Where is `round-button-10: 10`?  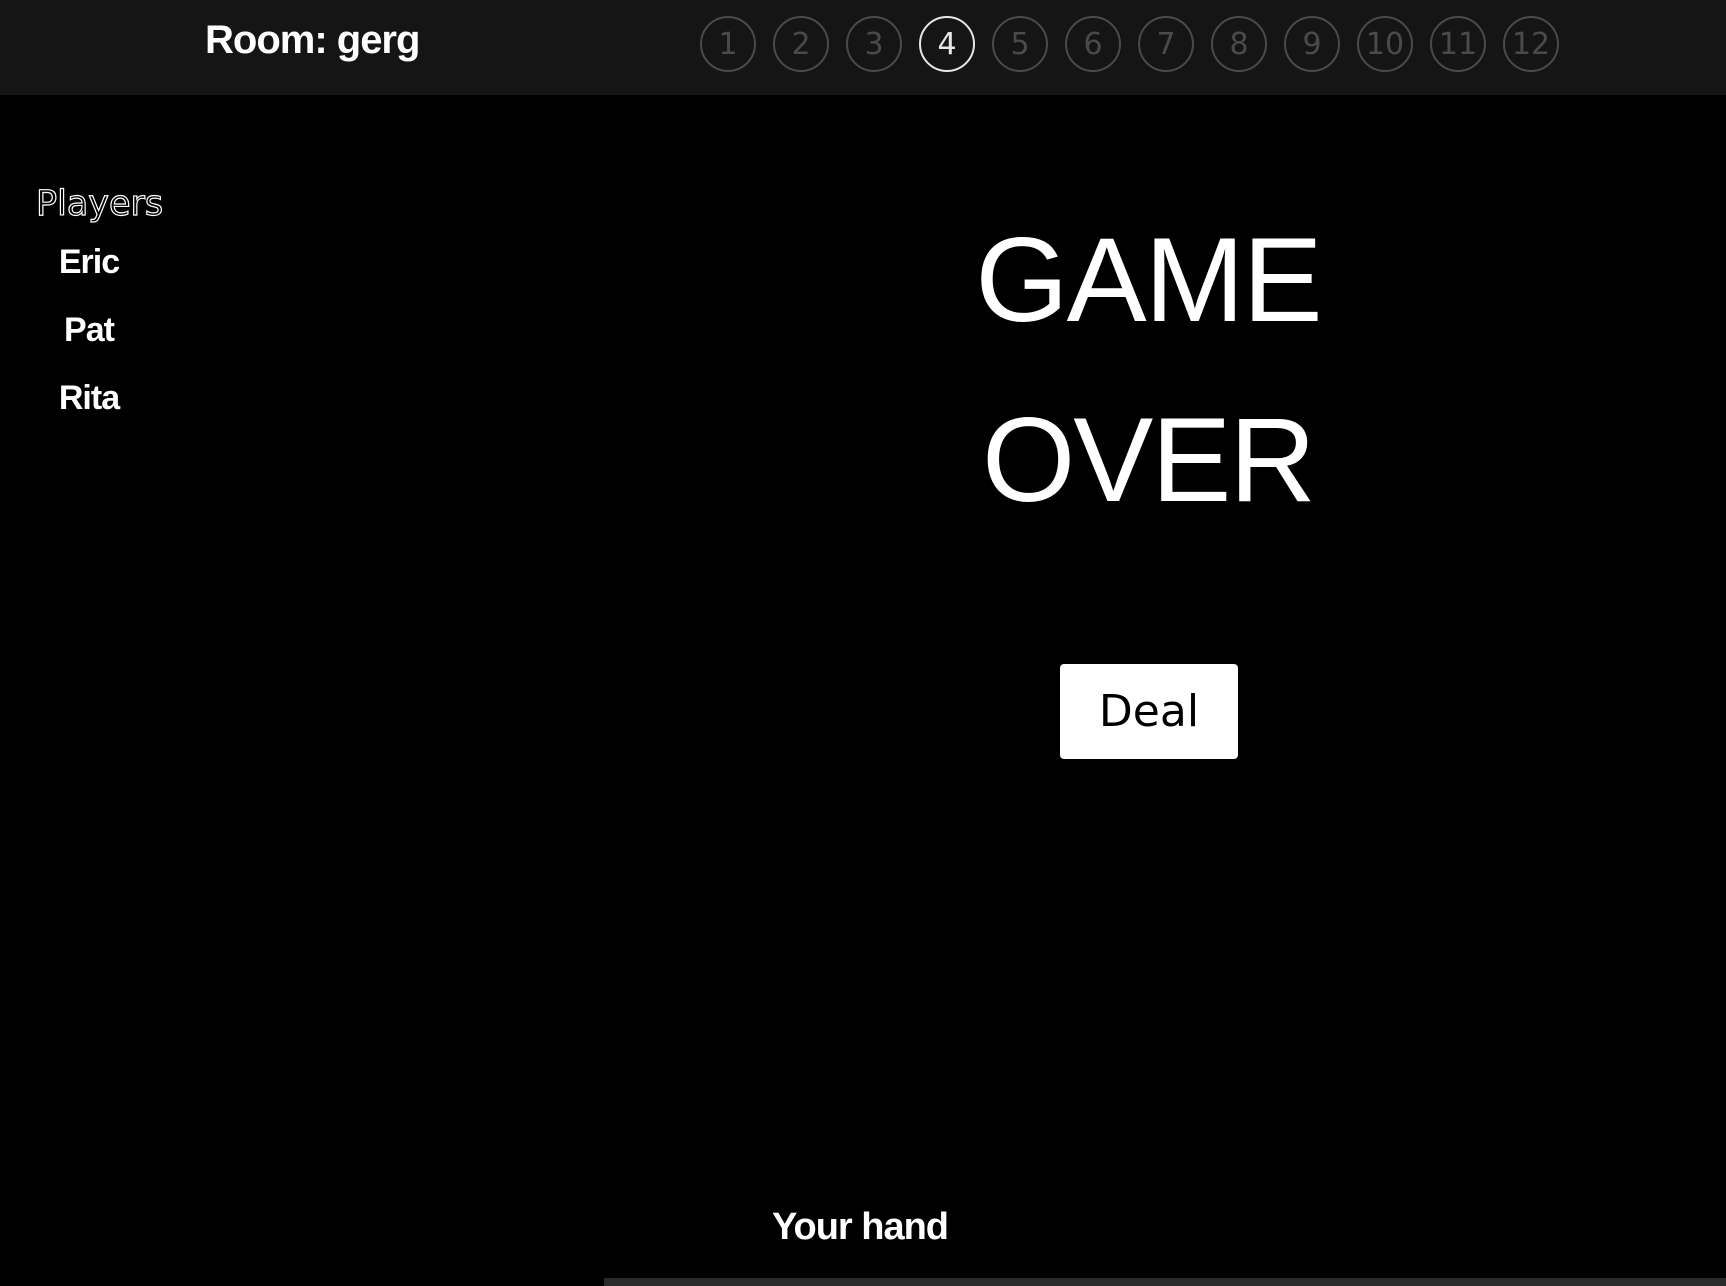
round-button-10: 10 is located at coordinates (1385, 44).